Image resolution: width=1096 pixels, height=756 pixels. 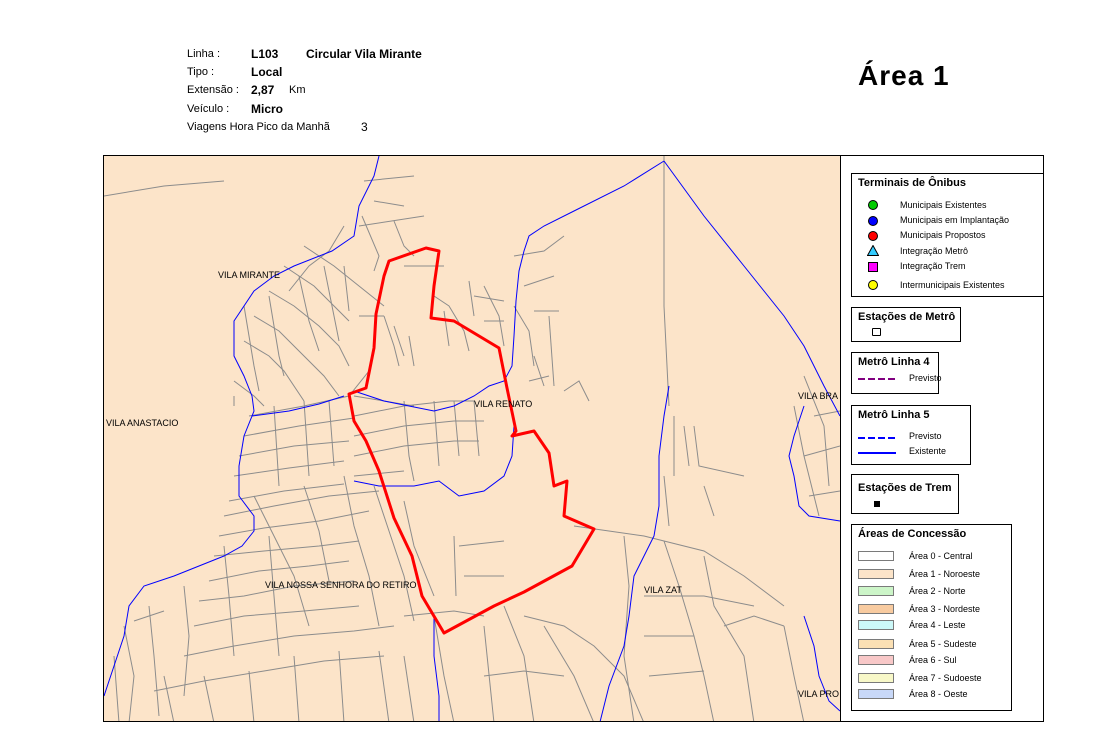 What do you see at coordinates (896, 373) in the screenshot?
I see `legend-metro-linha4: Metrô Linha 4 Previsto` at bounding box center [896, 373].